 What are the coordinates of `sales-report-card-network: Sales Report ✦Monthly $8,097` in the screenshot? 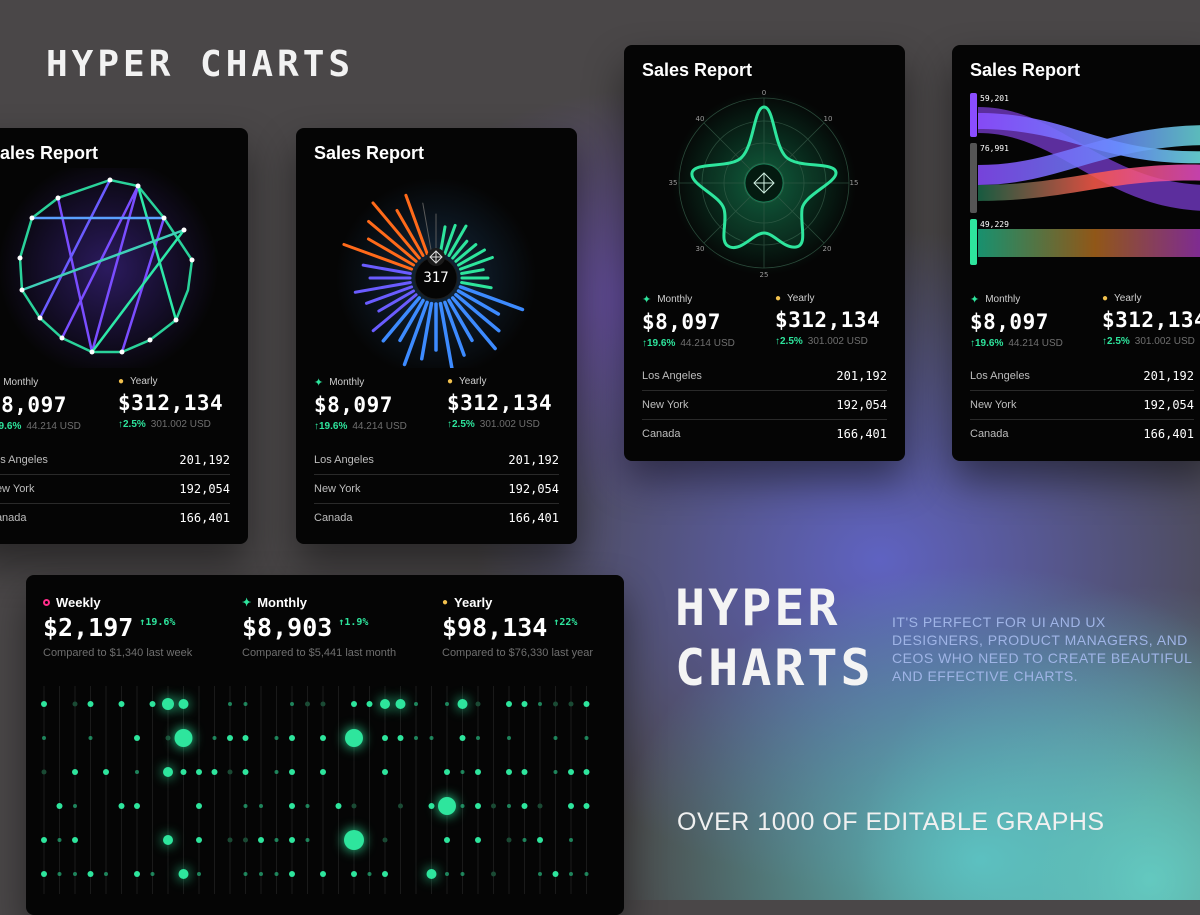 It's located at (124, 336).